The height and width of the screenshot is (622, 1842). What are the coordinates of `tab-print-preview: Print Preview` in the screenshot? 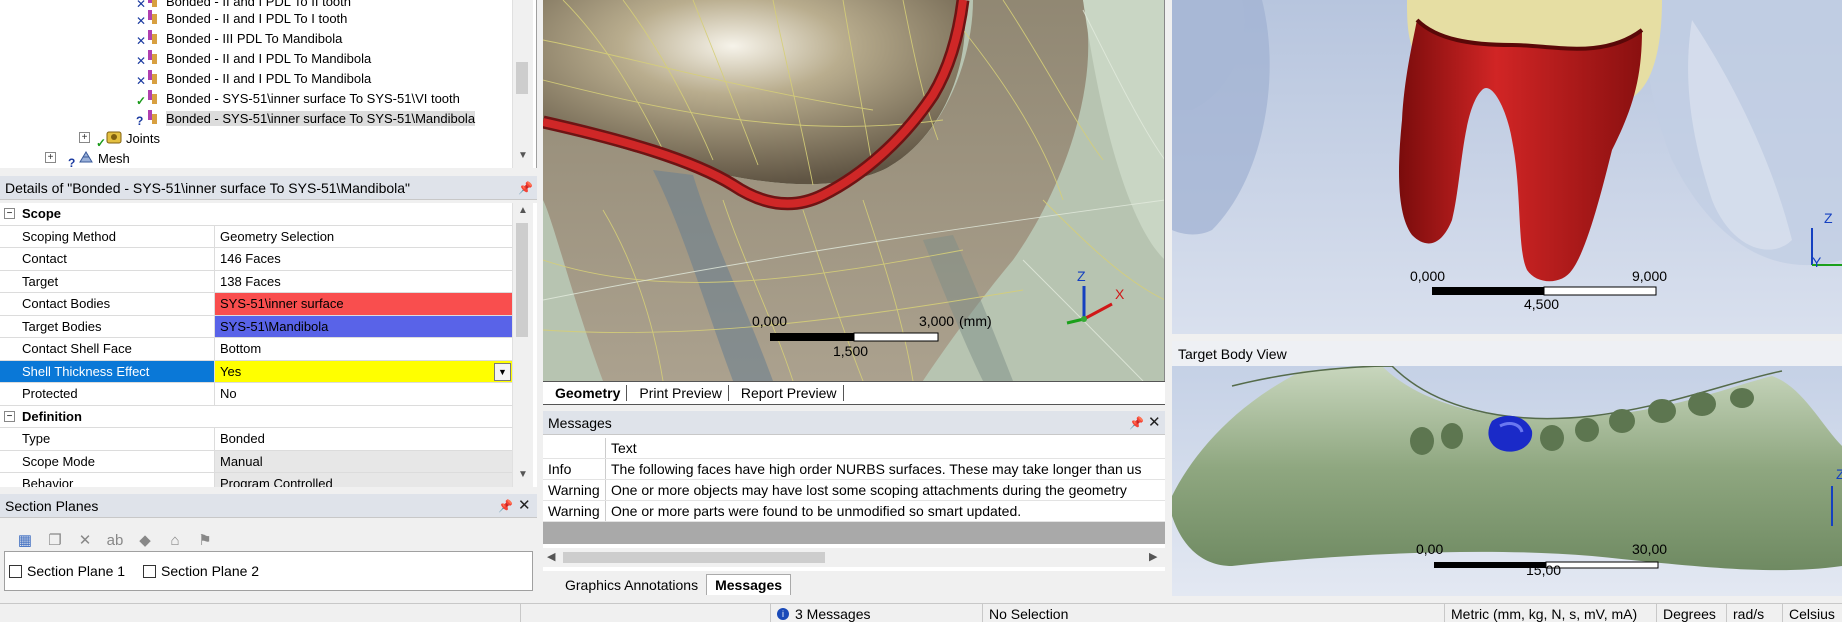 It's located at (679, 393).